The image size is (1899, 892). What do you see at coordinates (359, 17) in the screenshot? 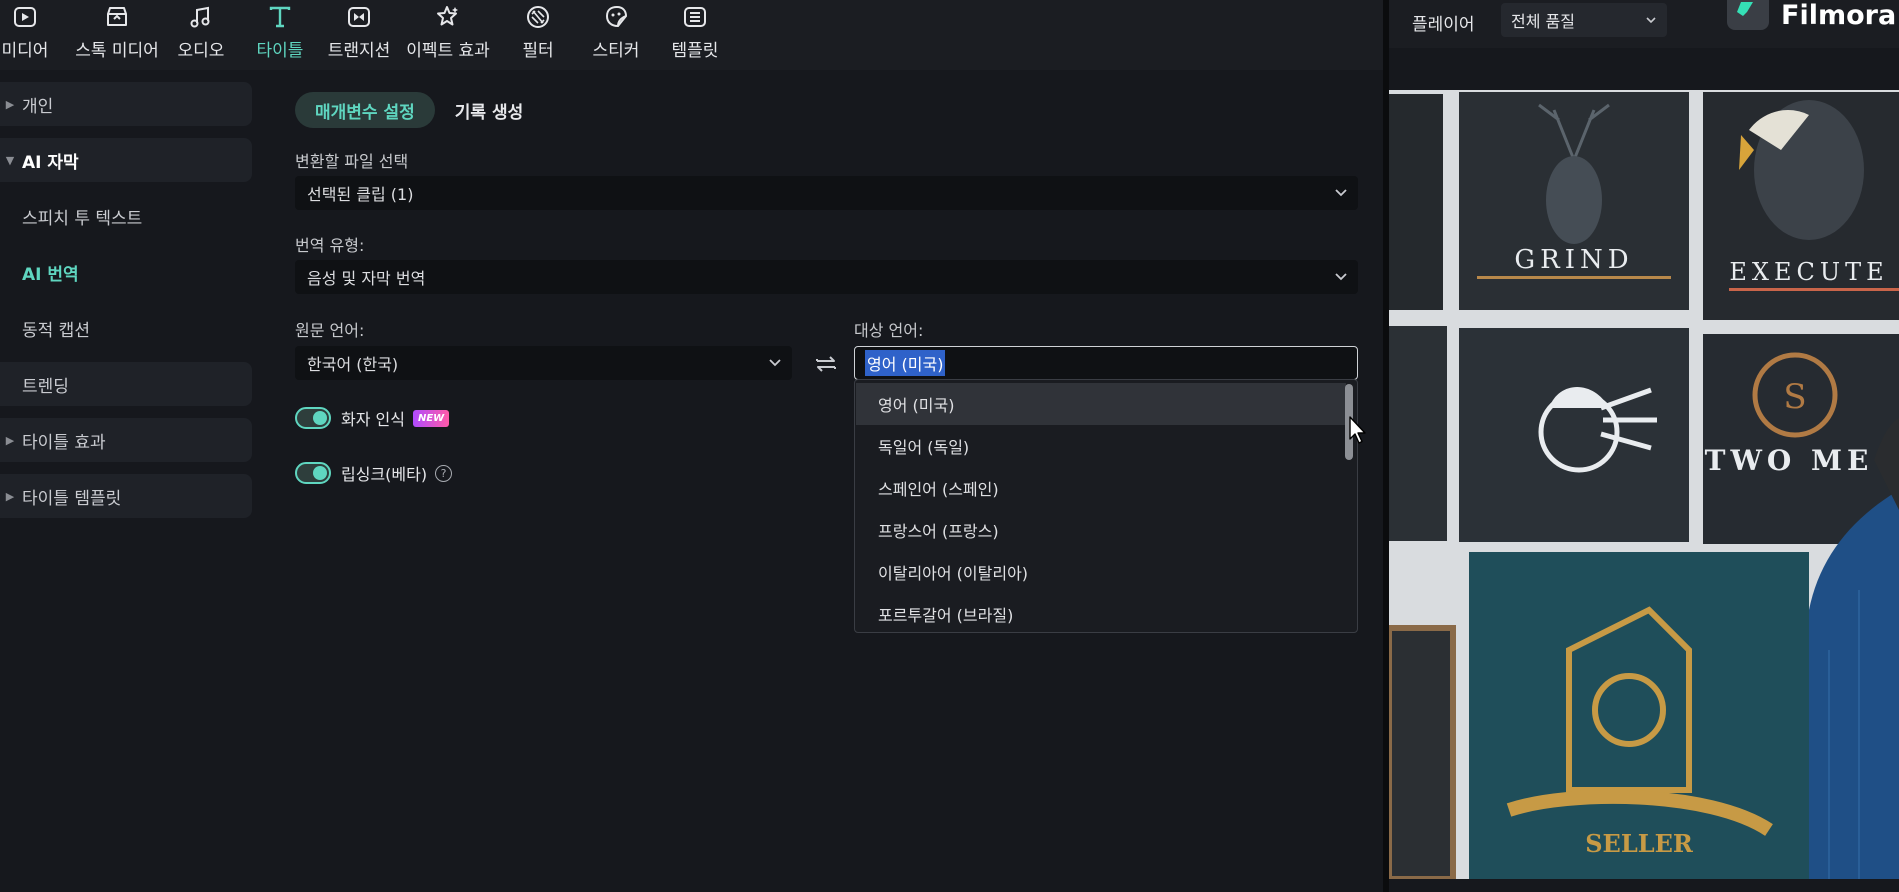
I see `transition-icon` at bounding box center [359, 17].